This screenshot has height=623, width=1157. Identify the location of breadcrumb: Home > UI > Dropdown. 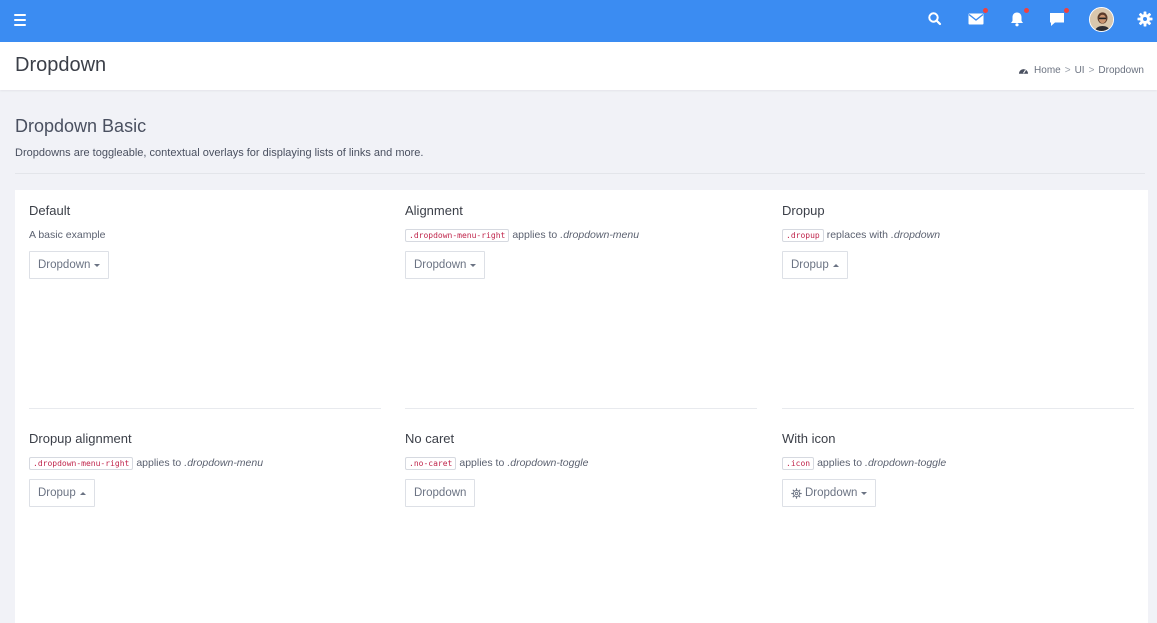
(1081, 70).